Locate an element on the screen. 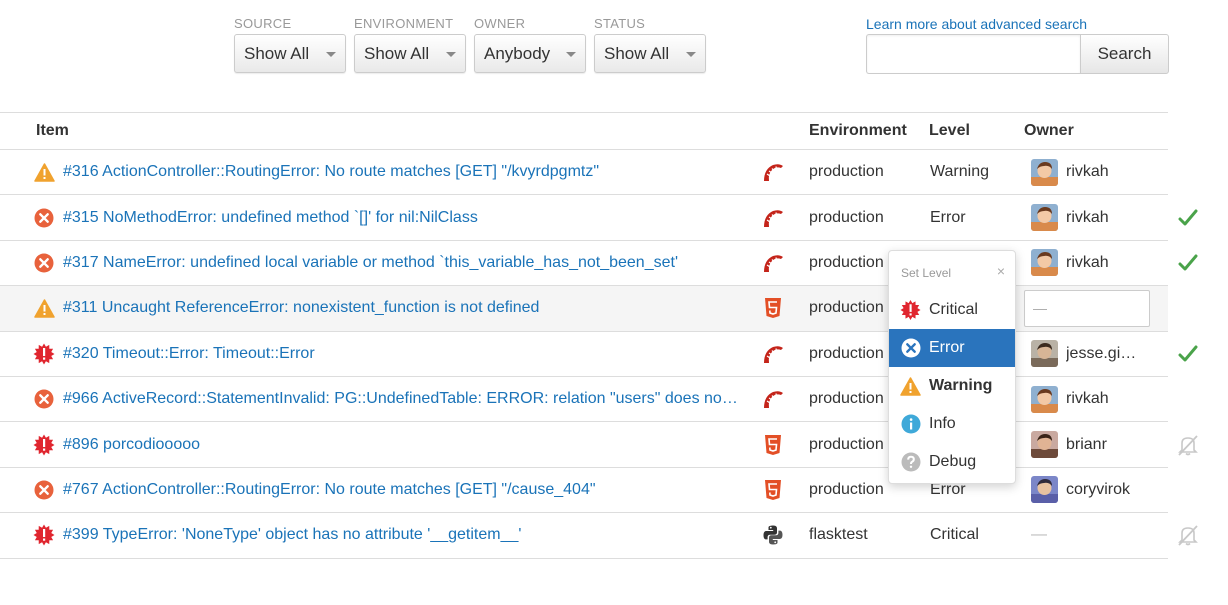  filter-label: ENVIRONMENT is located at coordinates (404, 23).